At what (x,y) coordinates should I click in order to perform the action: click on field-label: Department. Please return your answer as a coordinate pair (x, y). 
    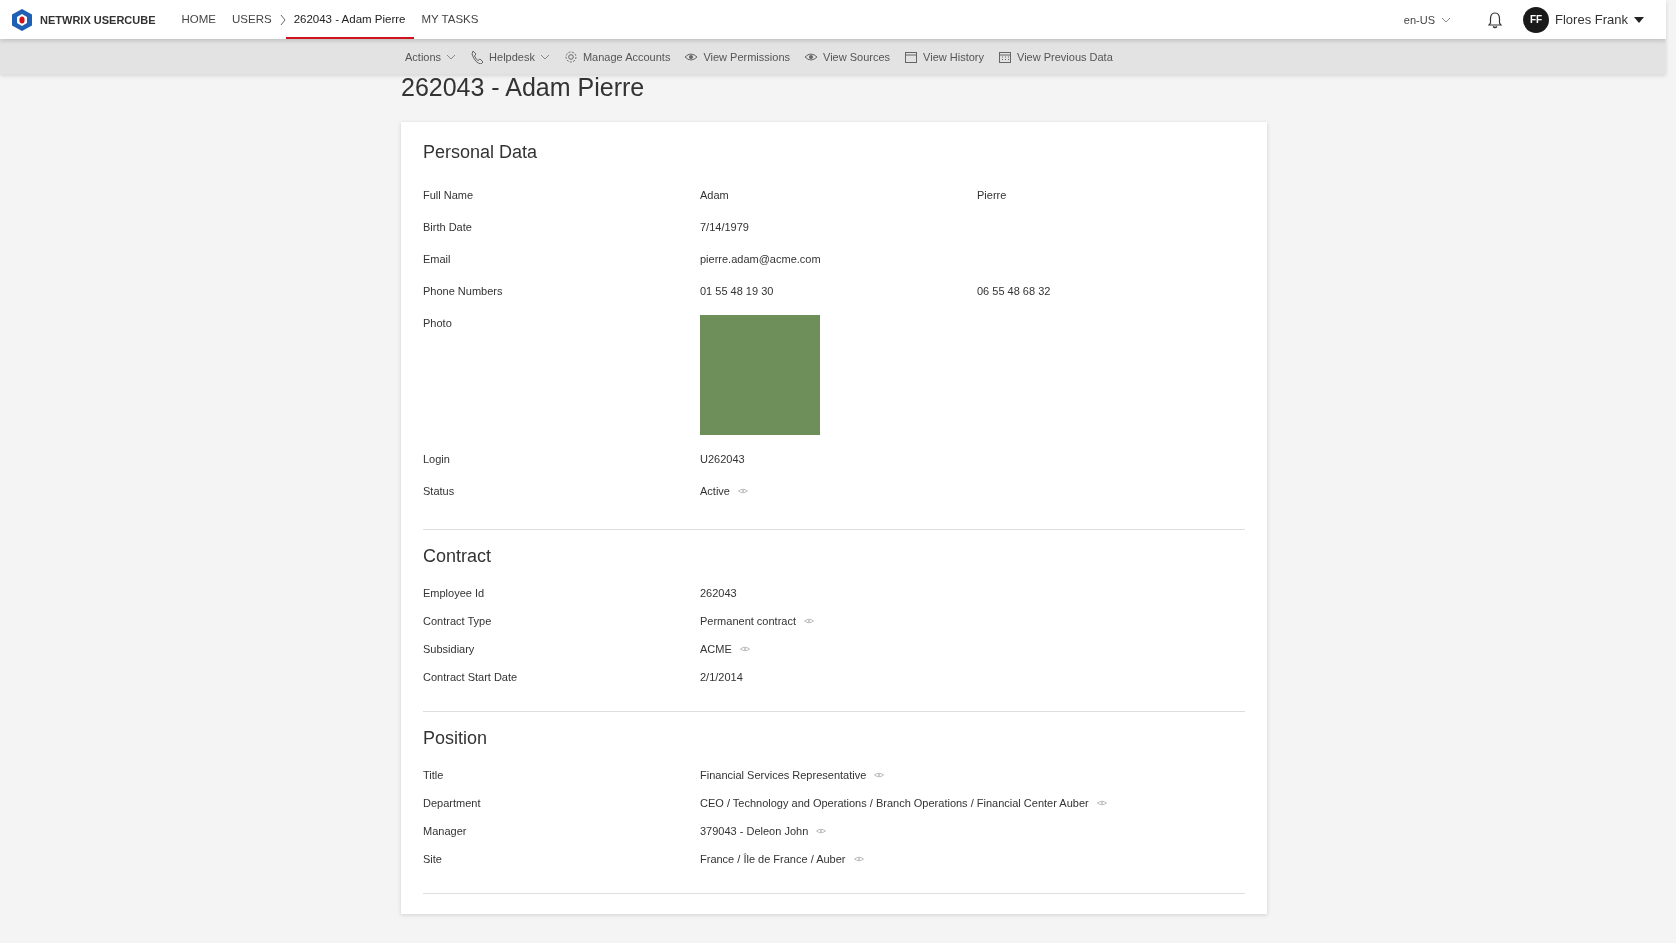
    Looking at the image, I should click on (452, 803).